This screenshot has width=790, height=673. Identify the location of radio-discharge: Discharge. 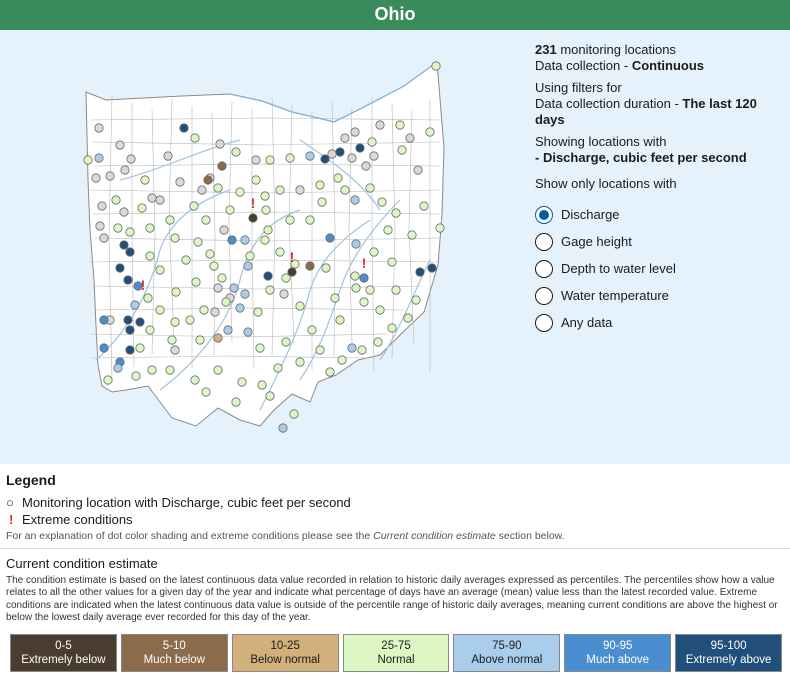
(660, 214).